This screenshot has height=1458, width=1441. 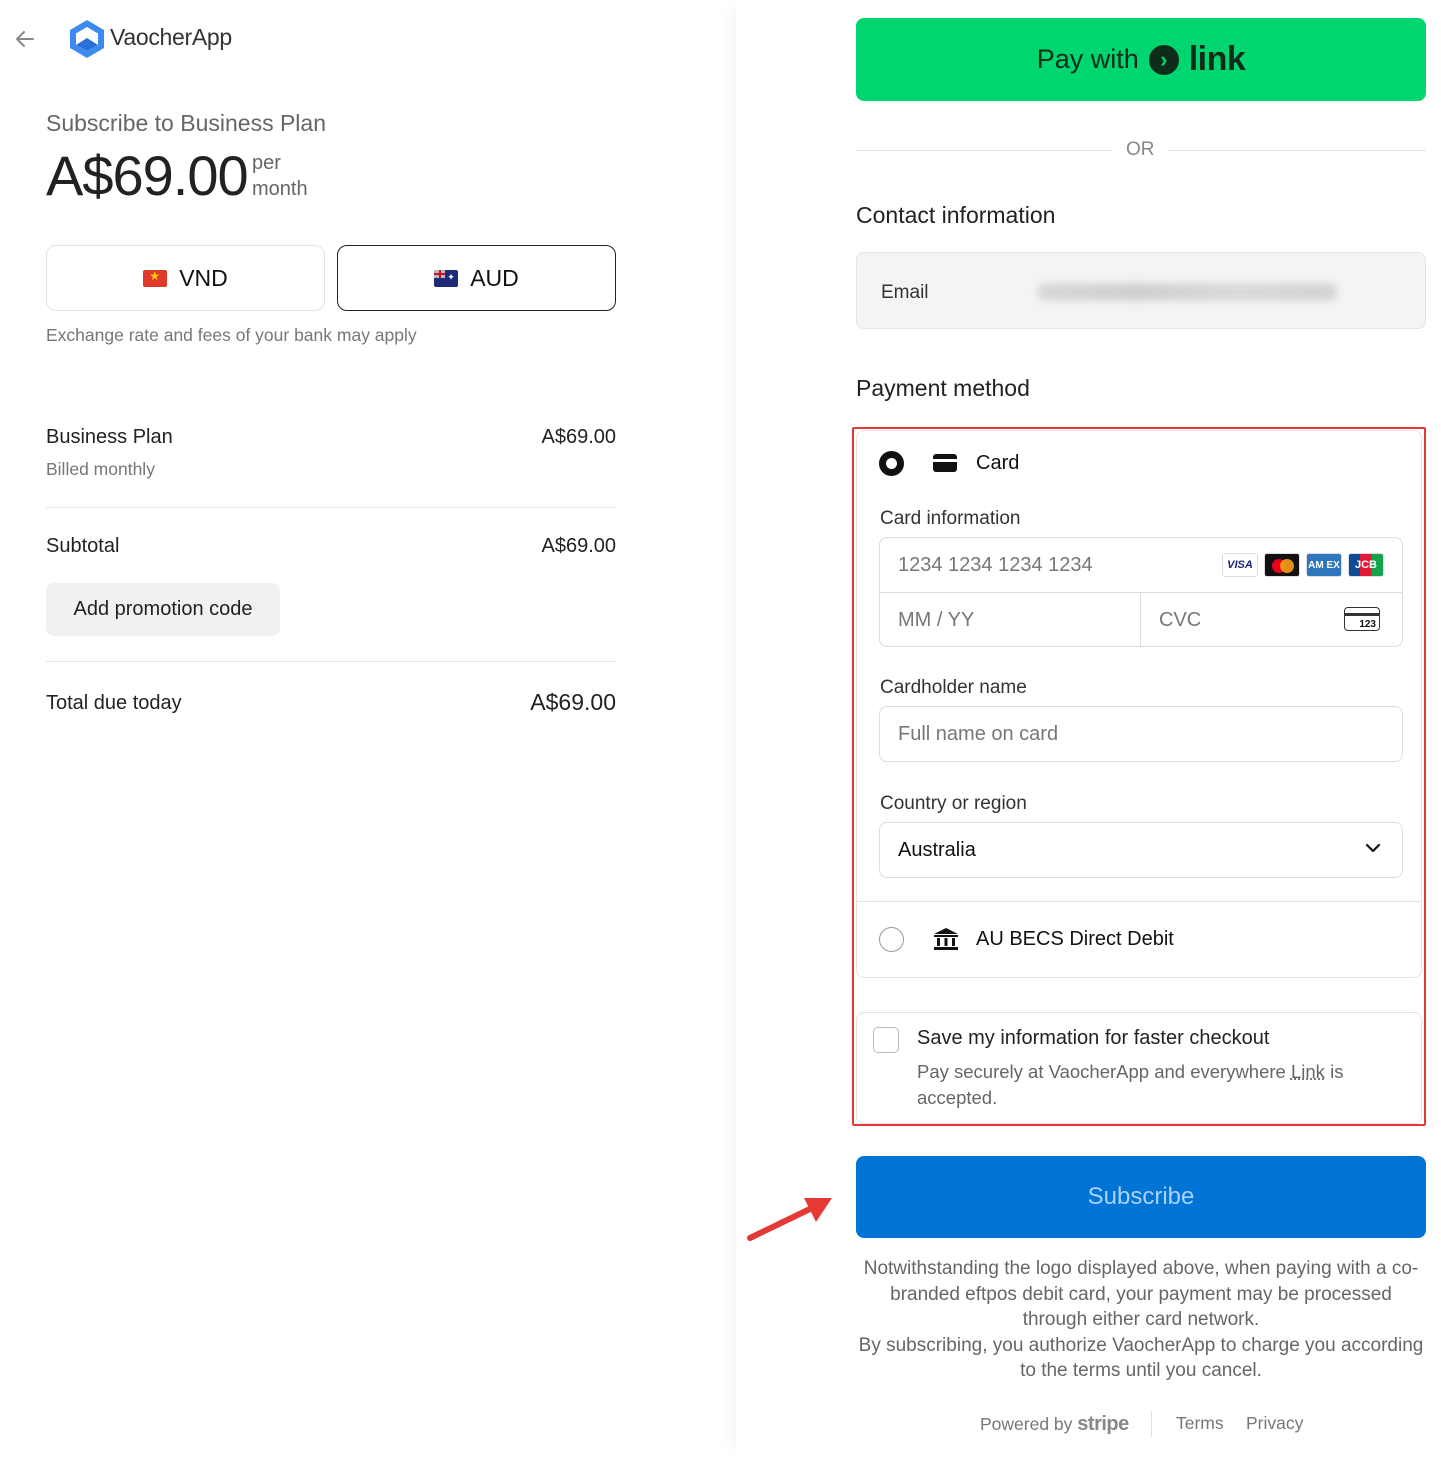 I want to click on credit-card-icon, so click(x=945, y=463).